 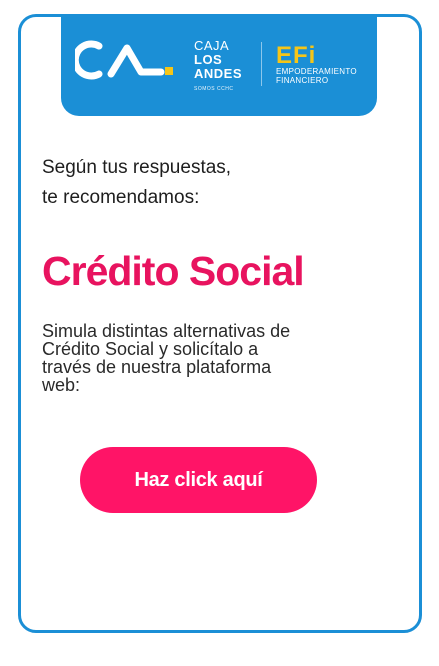 I want to click on efi-subtitle-line1: EMPODERAMIENTO, so click(x=316, y=71).